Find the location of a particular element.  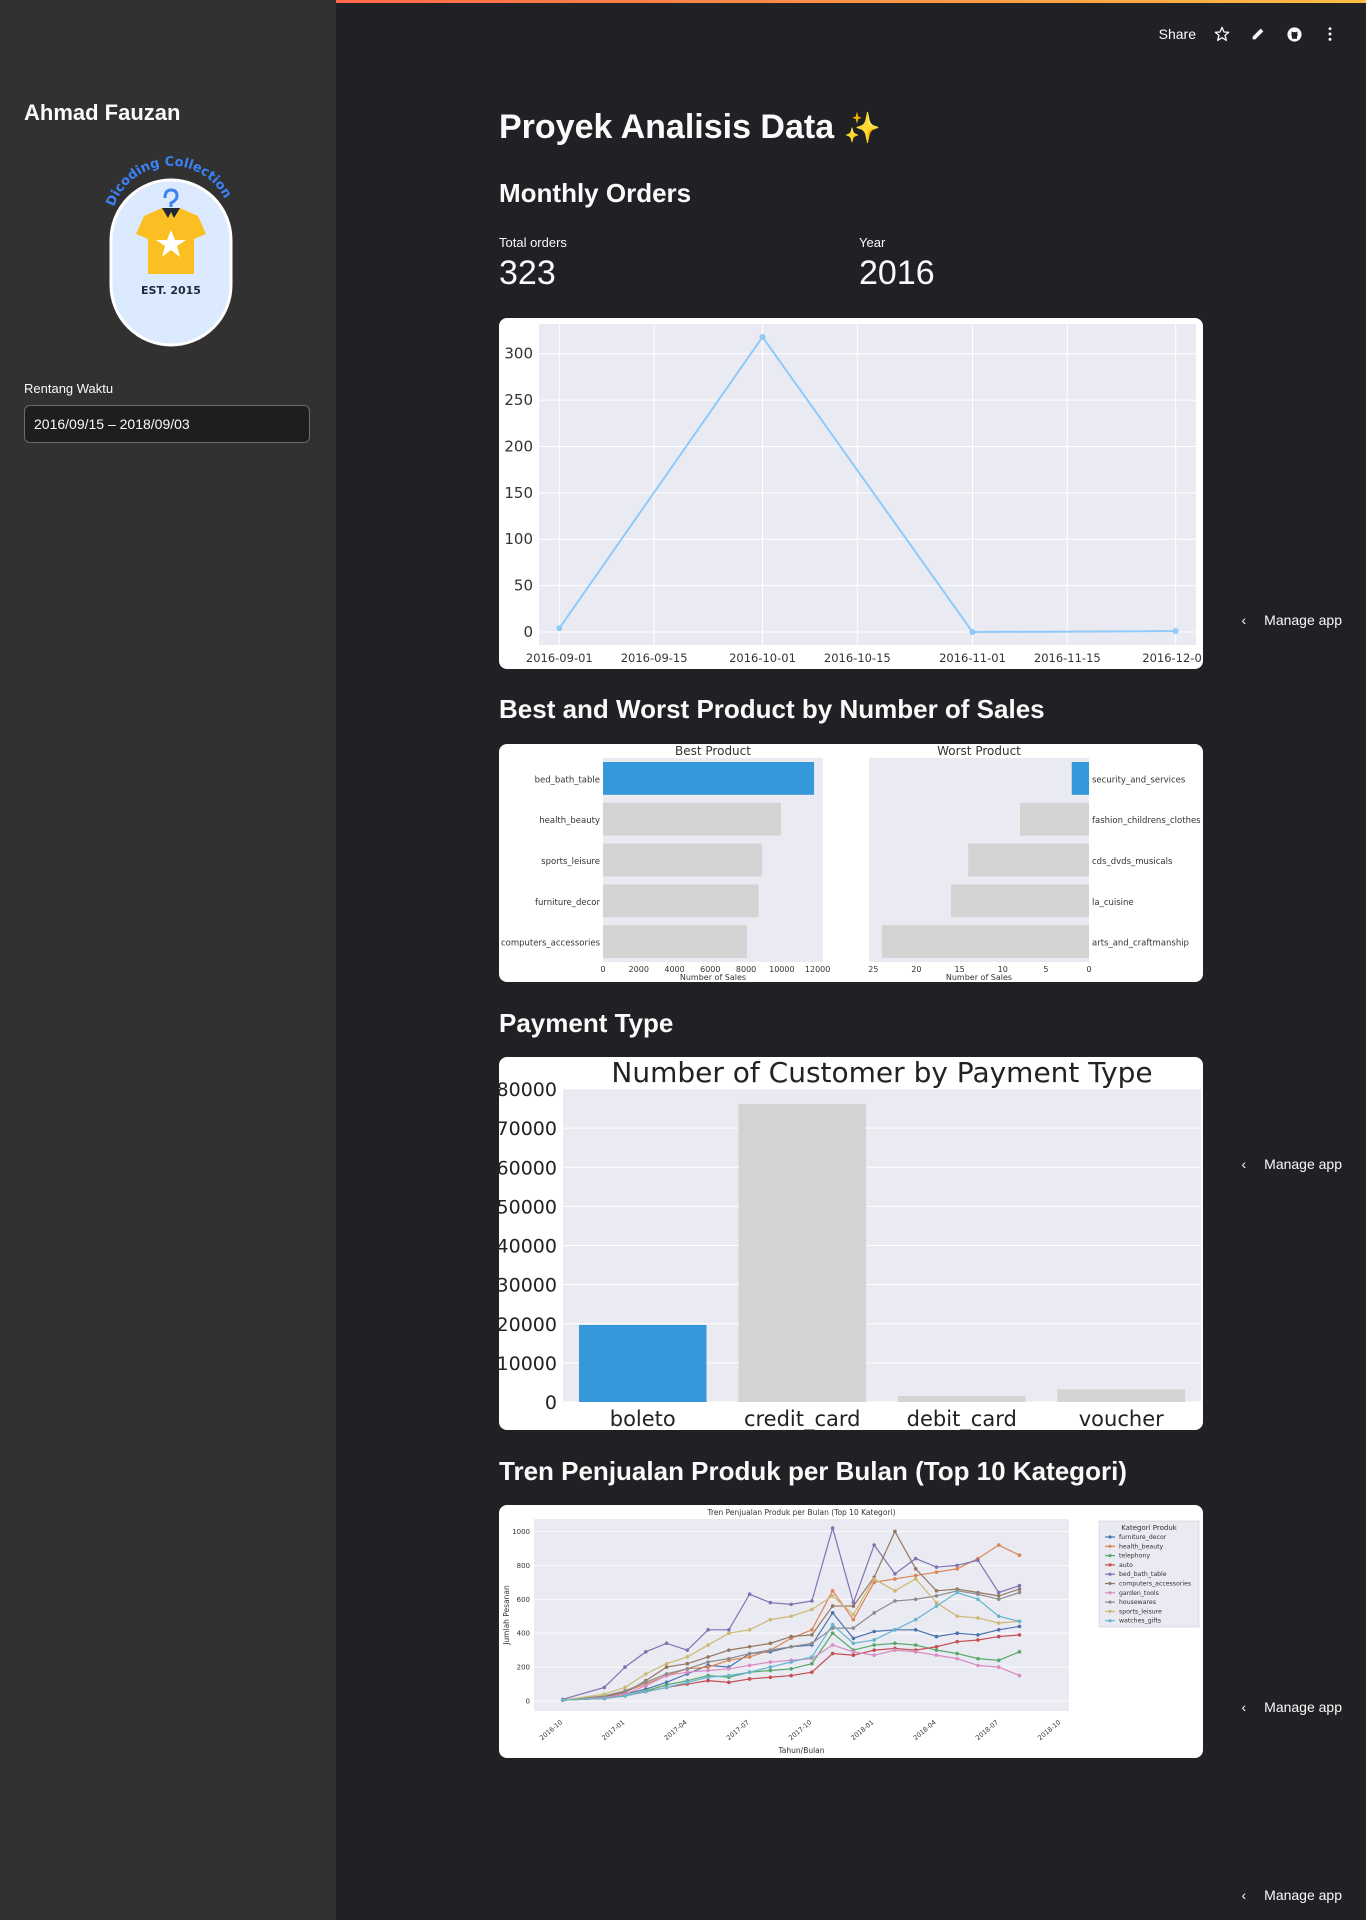

date-range-input: 2016/09/15 – 2018/09/03 is located at coordinates (167, 424).